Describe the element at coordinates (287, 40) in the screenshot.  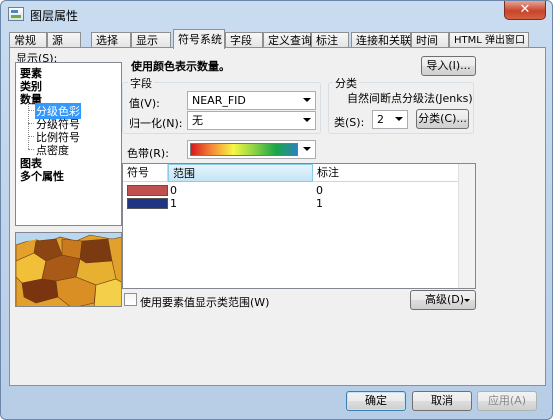
I see `tab-definition-query: 定义查询` at that location.